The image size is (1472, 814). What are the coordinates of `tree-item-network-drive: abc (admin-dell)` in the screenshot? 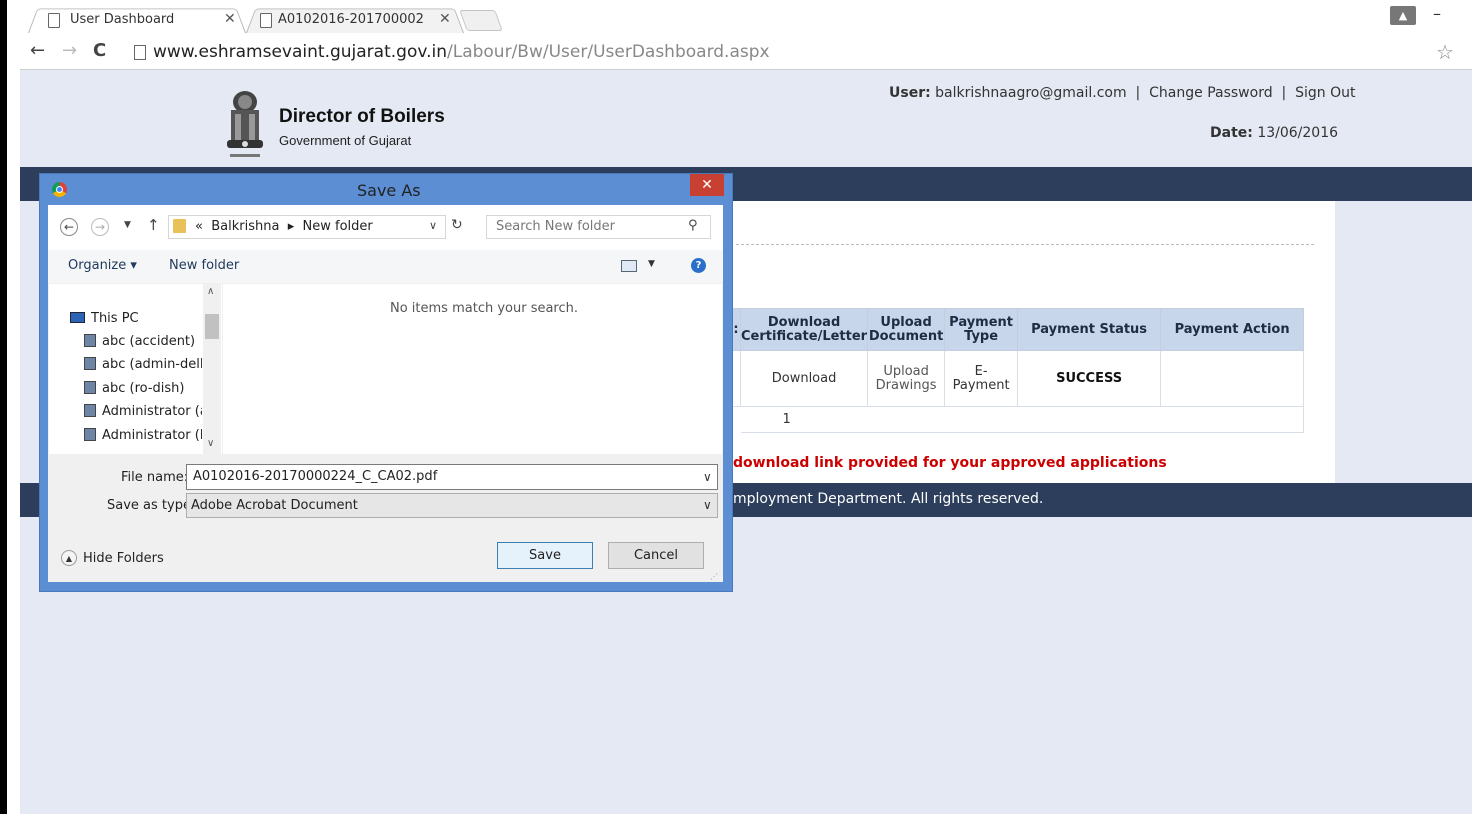 It's located at (143, 364).